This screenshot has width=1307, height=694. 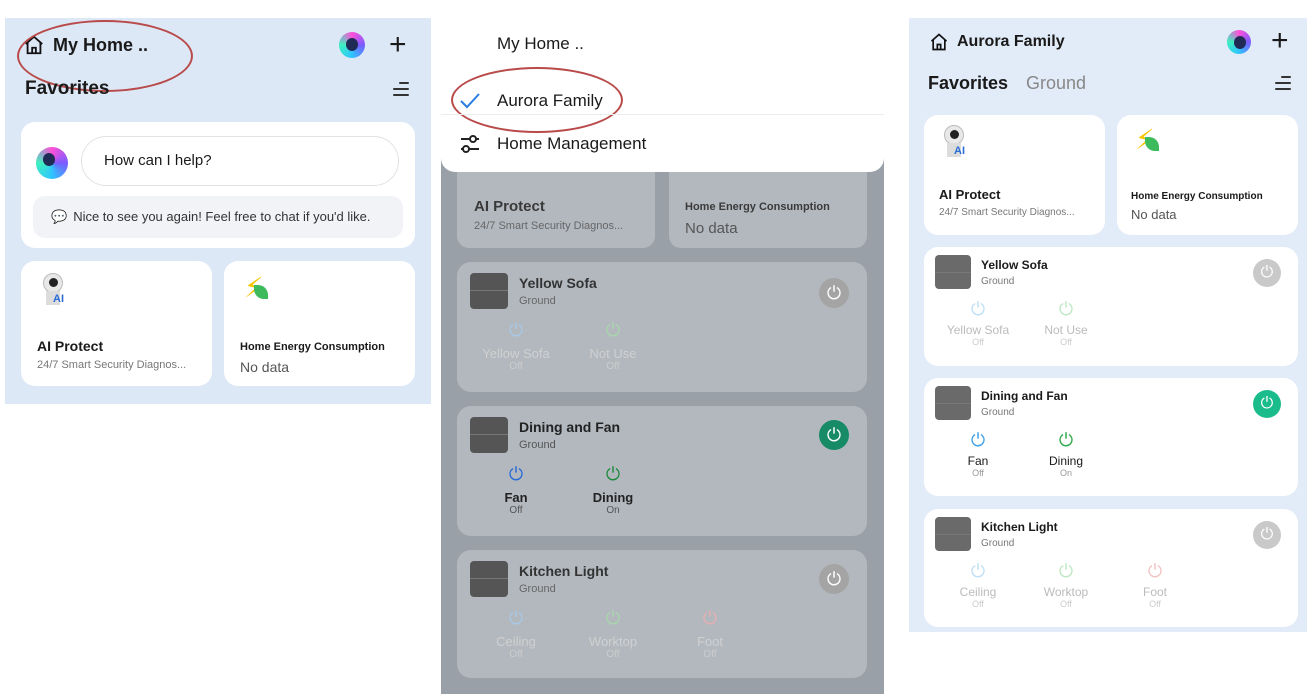 What do you see at coordinates (537, 100) in the screenshot?
I see `annotation-circle` at bounding box center [537, 100].